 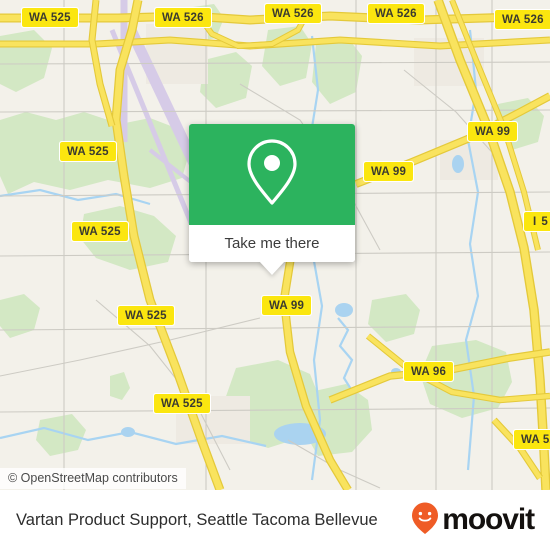 I want to click on map-pin-icon, so click(x=272, y=174).